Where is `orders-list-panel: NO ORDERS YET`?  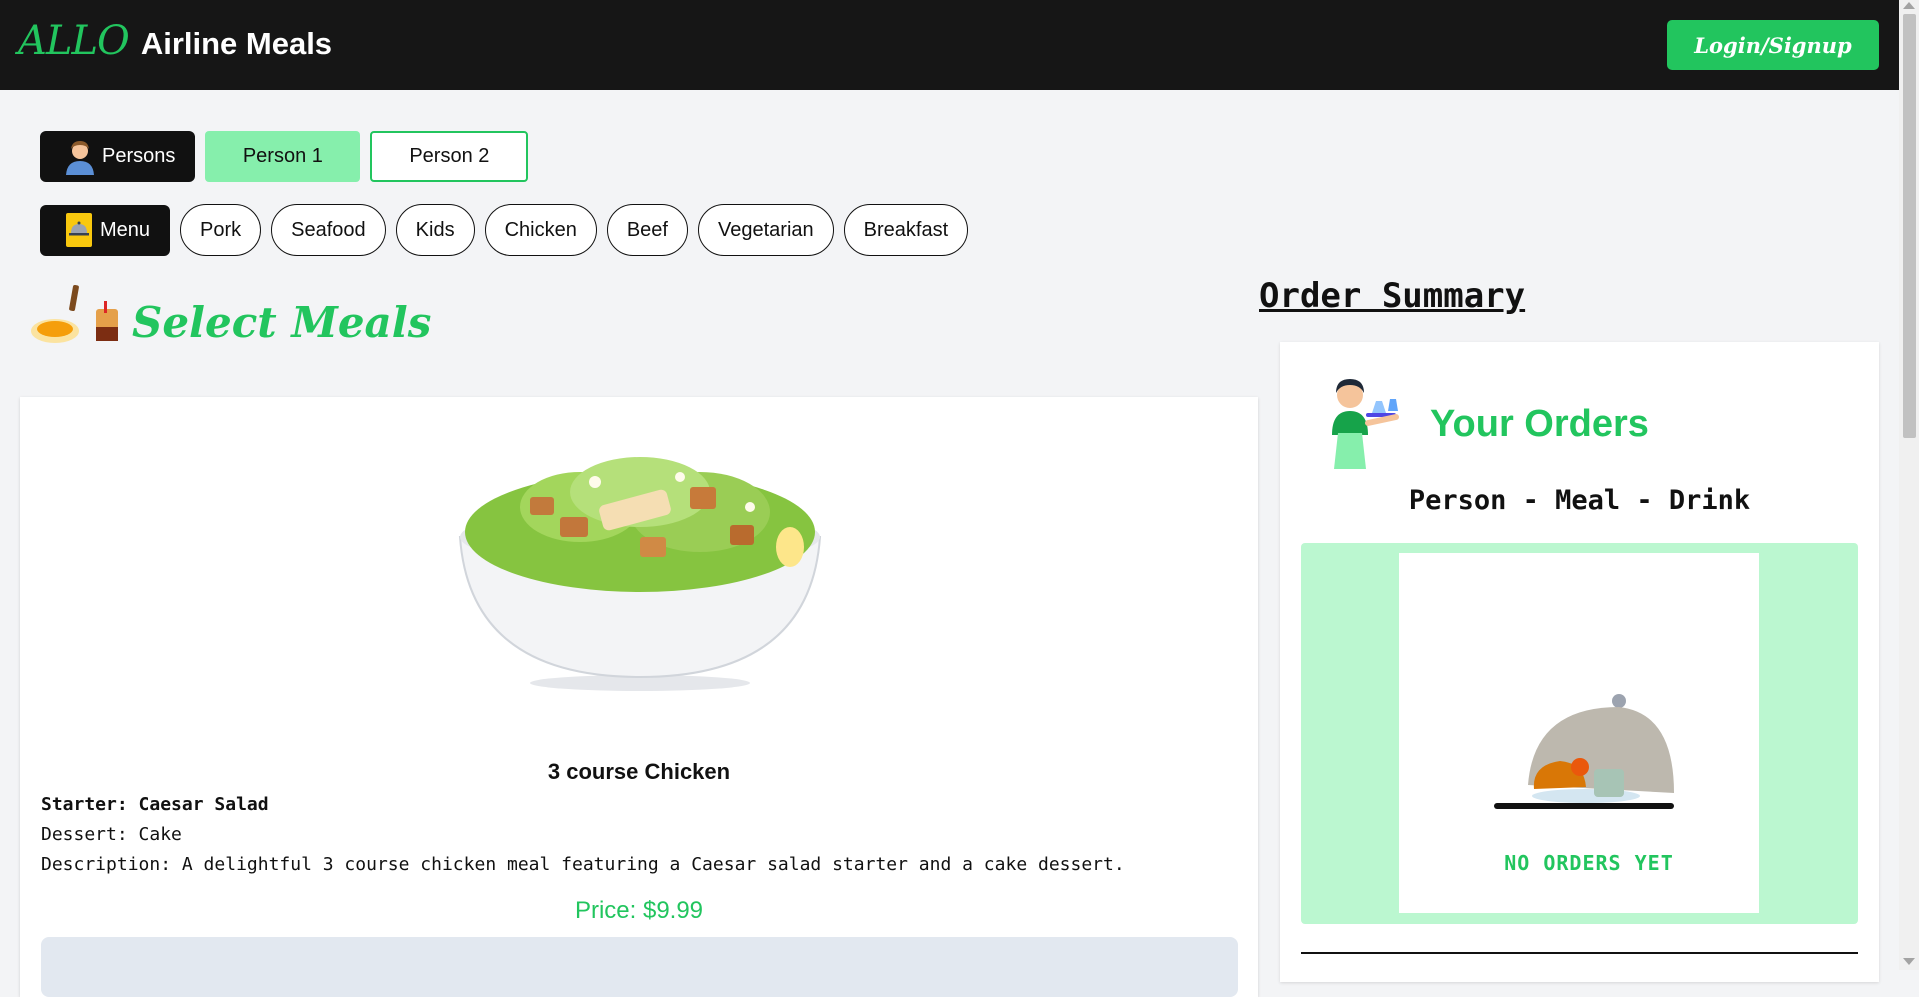
orders-list-panel: NO ORDERS YET is located at coordinates (1579, 733).